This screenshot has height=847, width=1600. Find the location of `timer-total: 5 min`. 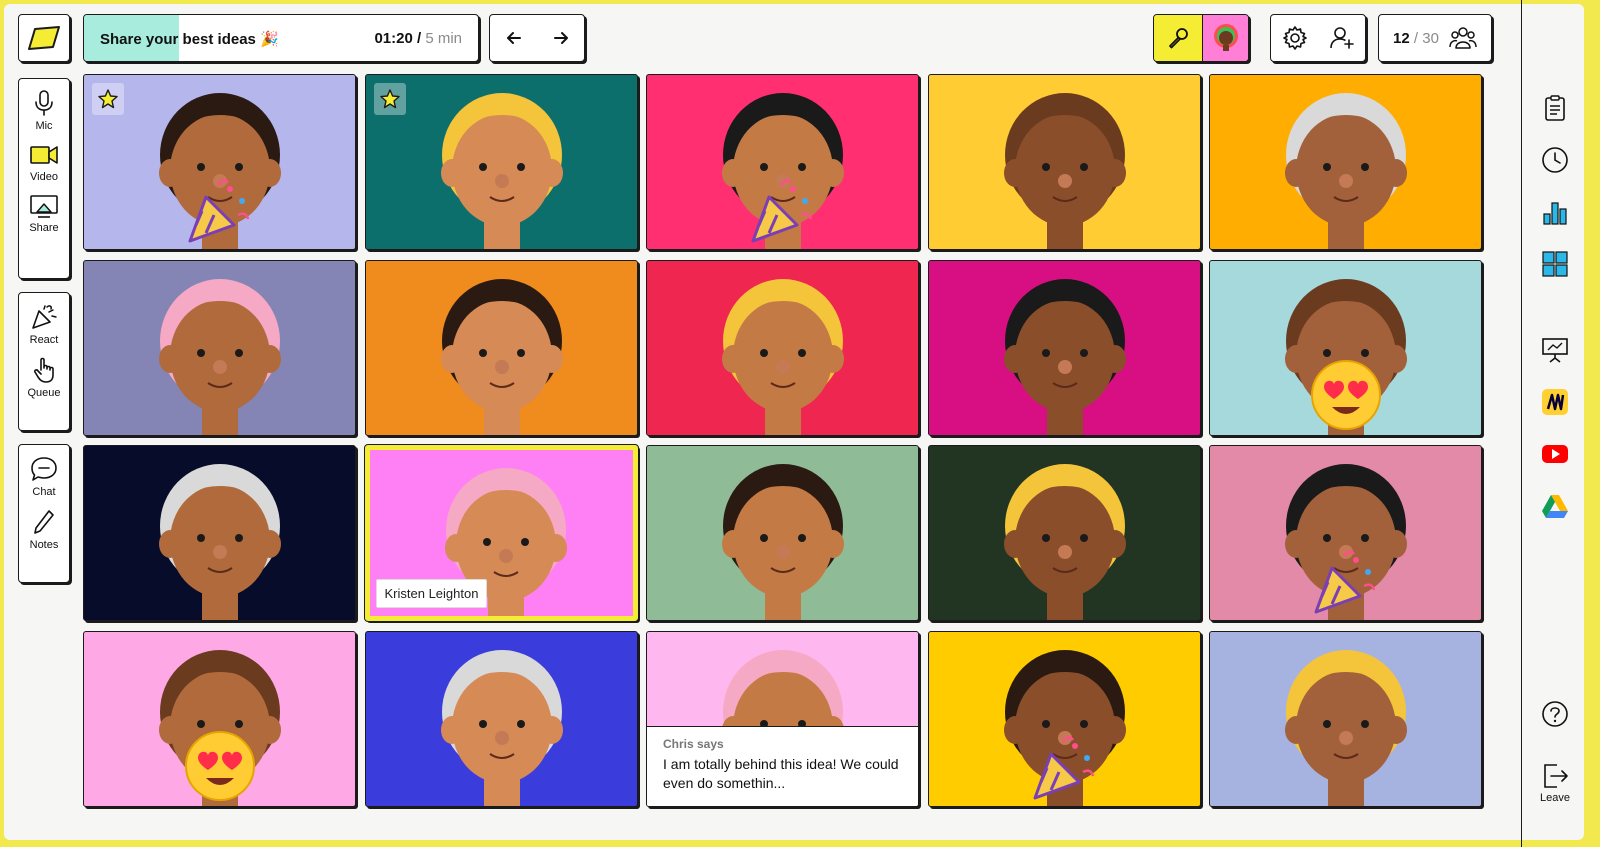

timer-total: 5 min is located at coordinates (443, 38).